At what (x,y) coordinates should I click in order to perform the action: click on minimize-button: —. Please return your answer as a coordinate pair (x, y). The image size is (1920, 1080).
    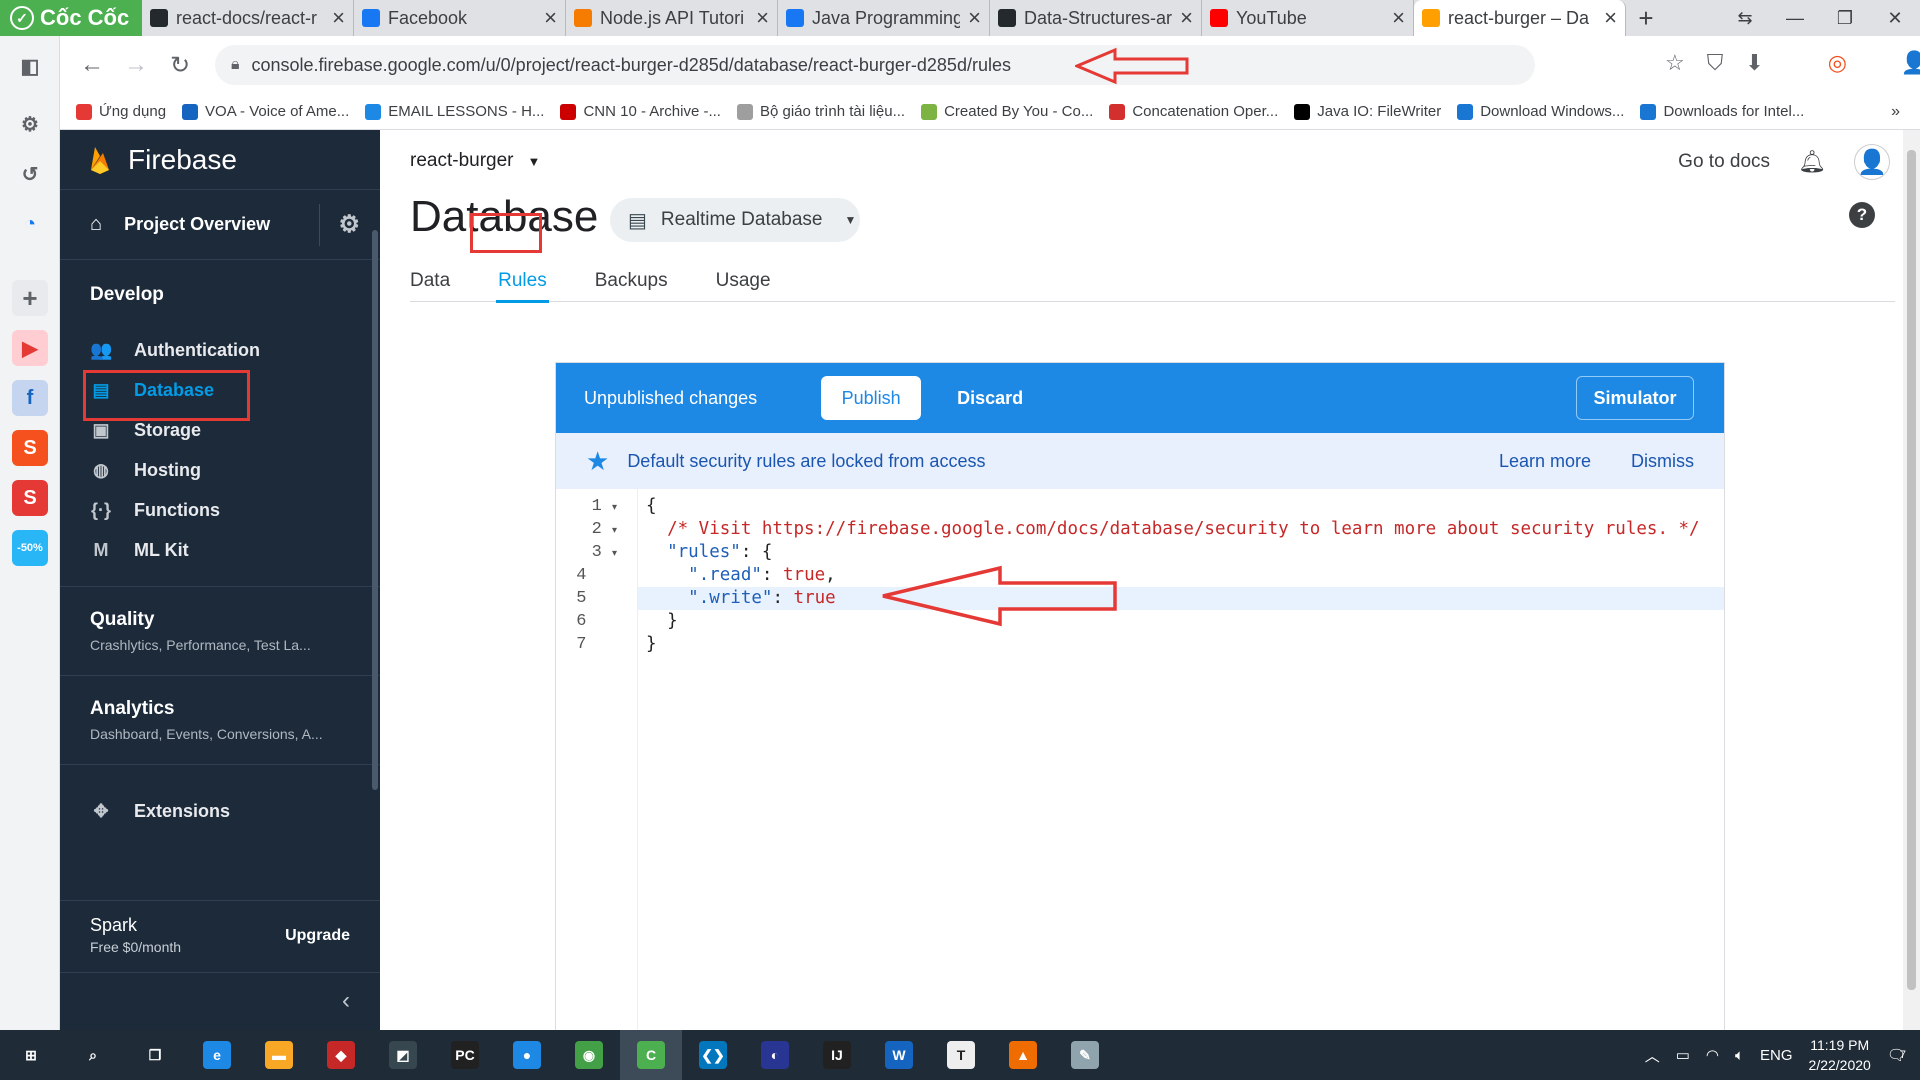
    Looking at the image, I should click on (1795, 18).